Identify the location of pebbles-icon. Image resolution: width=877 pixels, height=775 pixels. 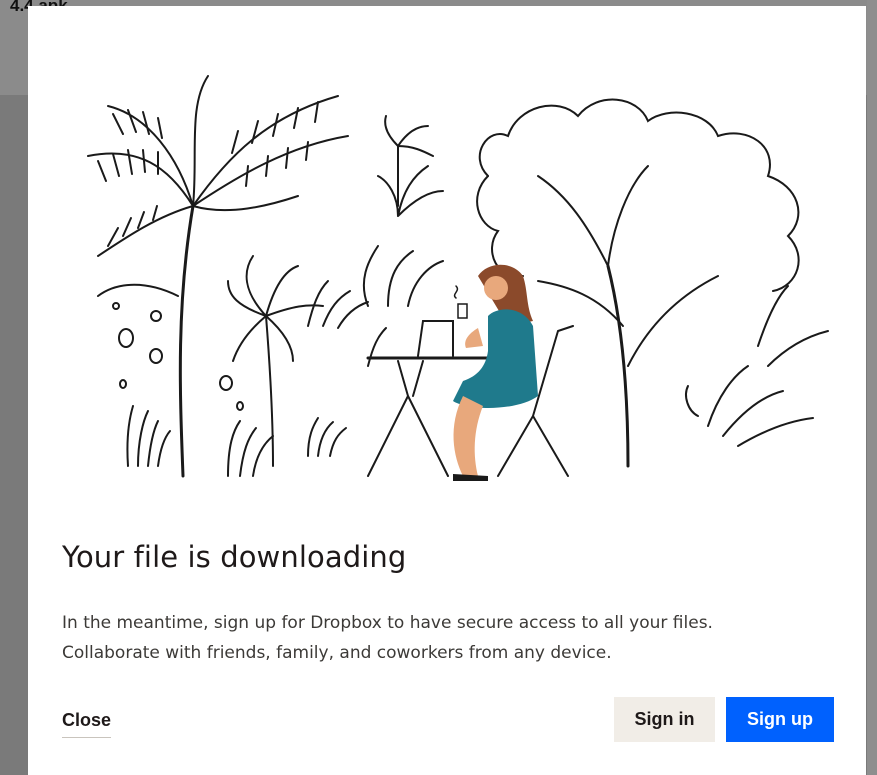
(170, 347).